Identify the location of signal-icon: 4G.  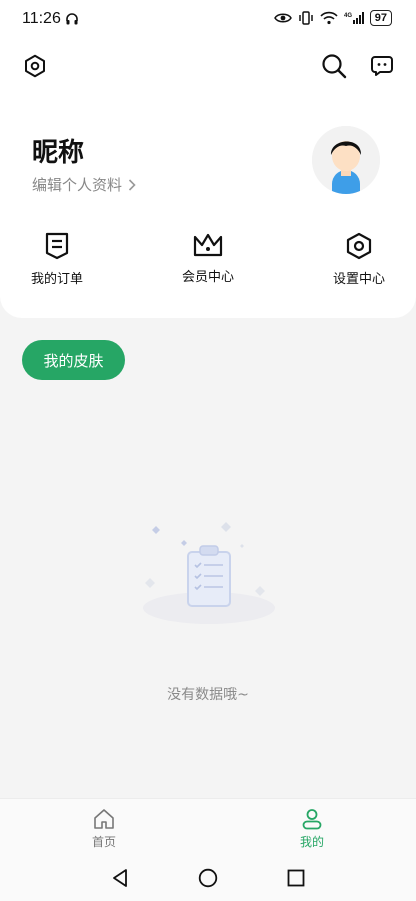
(354, 18).